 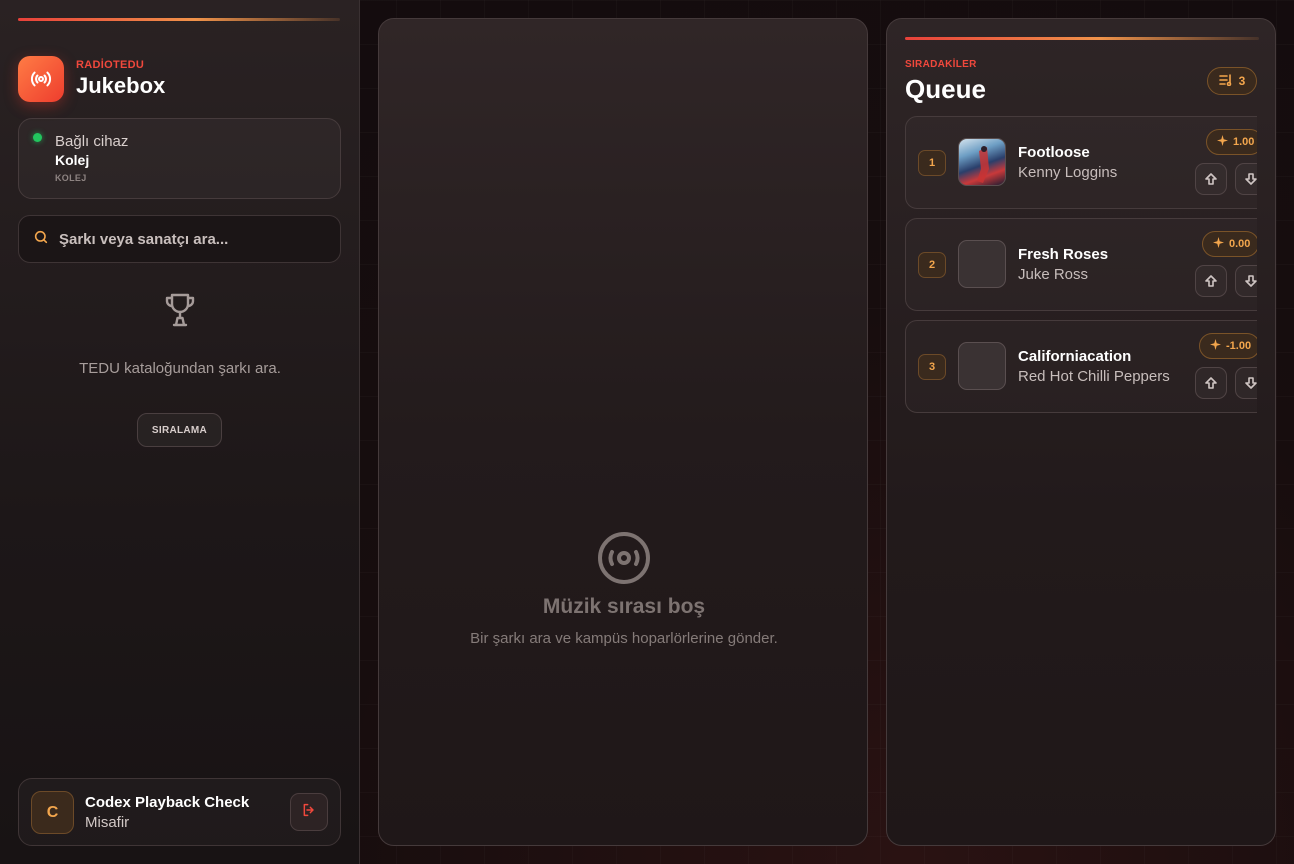 I want to click on logout-button, so click(x=309, y=812).